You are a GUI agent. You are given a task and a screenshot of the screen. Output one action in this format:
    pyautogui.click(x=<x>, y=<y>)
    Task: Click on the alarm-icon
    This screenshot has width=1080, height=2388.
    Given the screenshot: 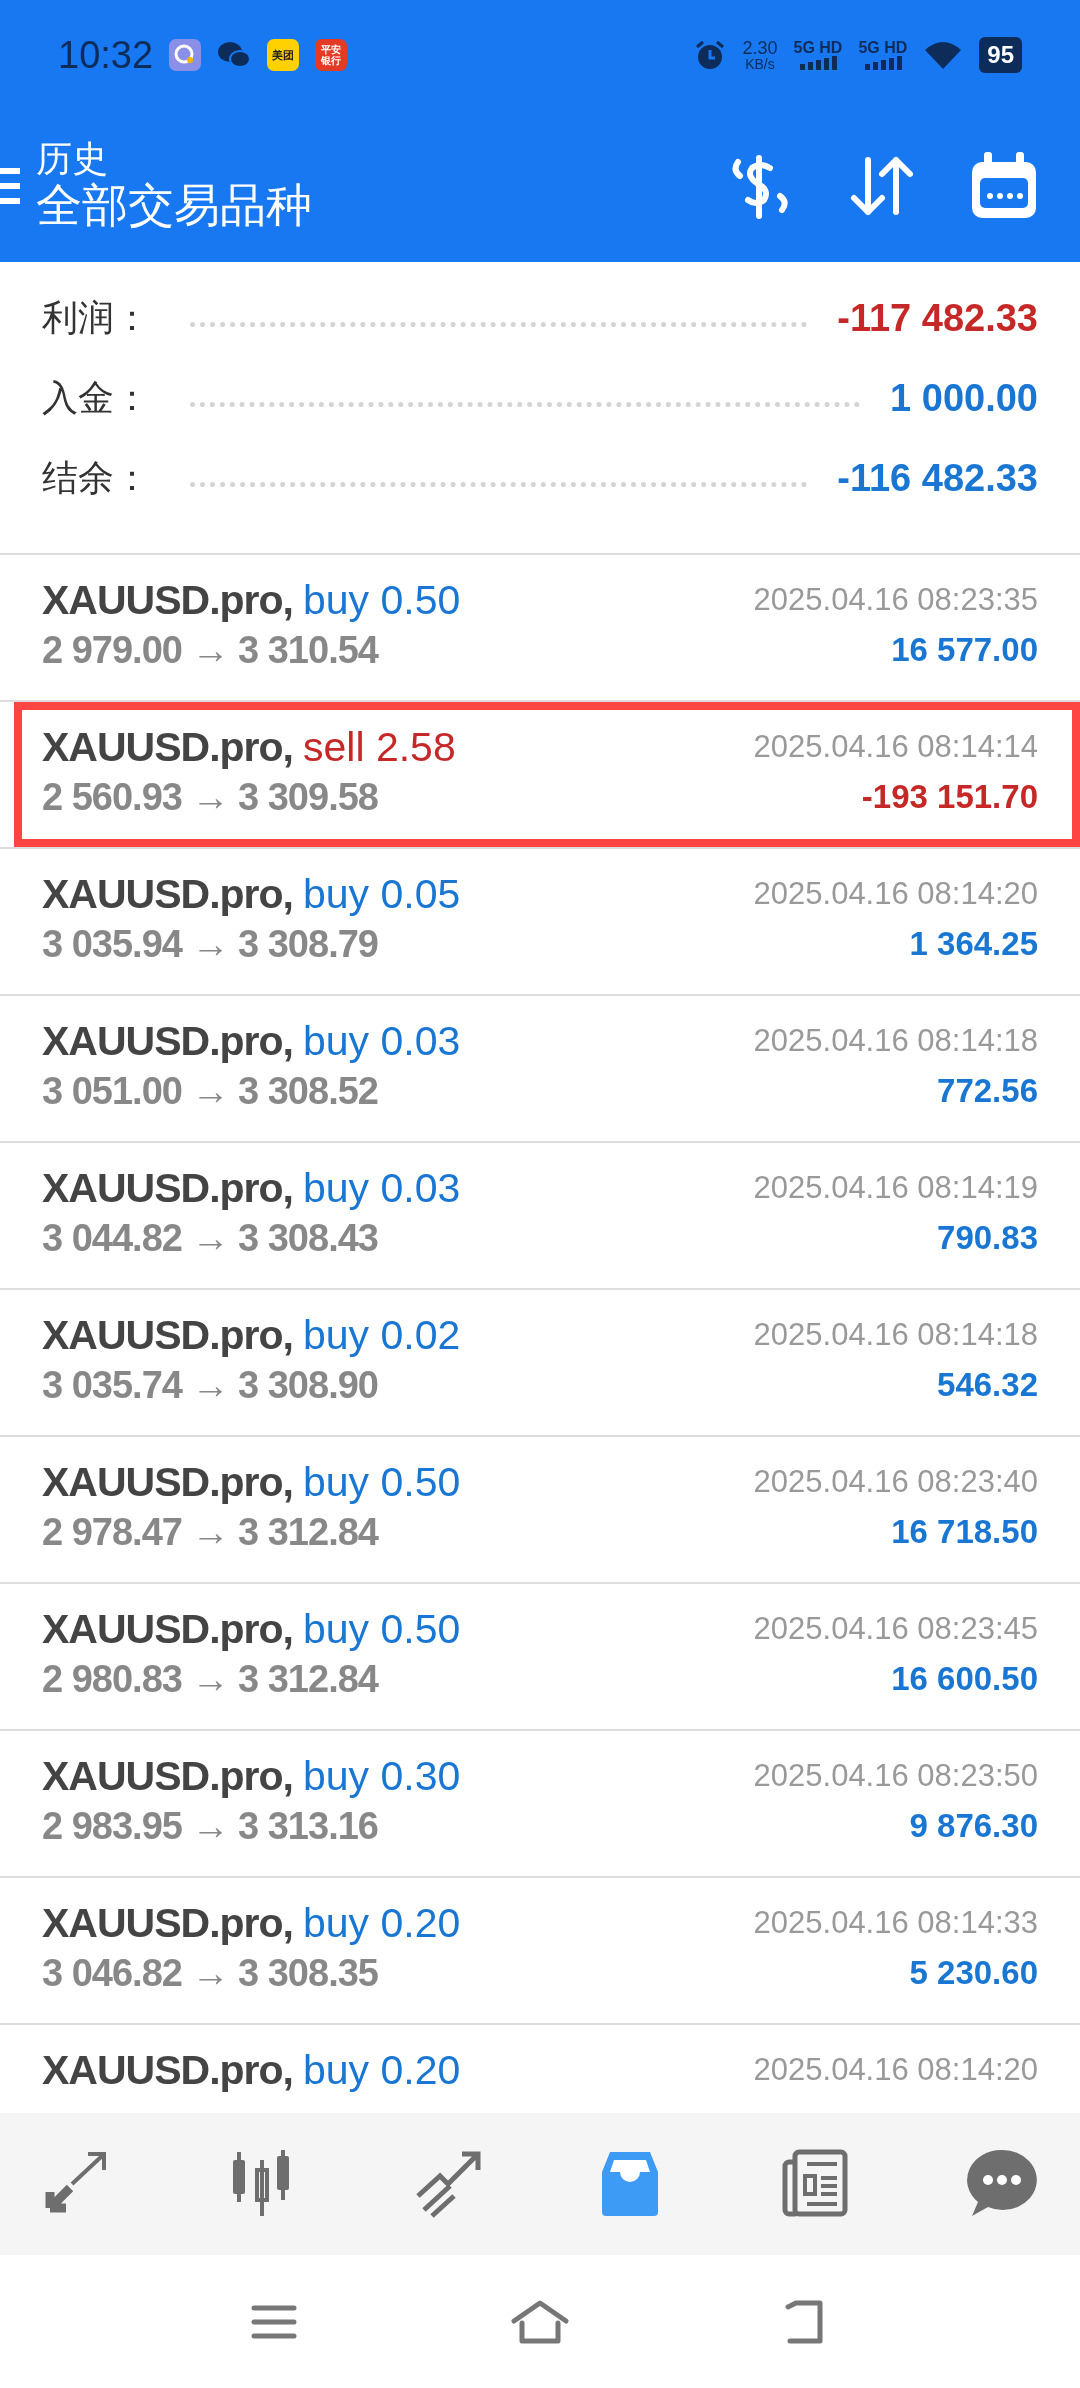 What is the action you would take?
    pyautogui.click(x=710, y=55)
    